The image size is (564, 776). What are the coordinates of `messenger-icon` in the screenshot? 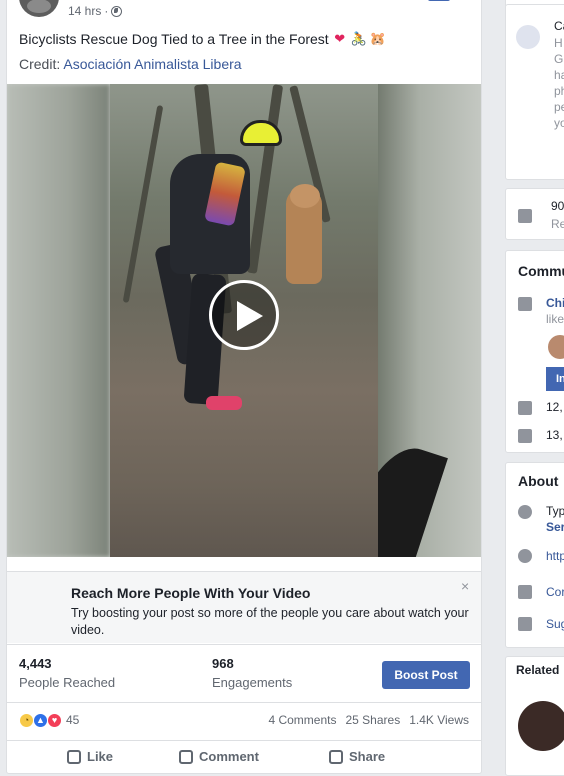 It's located at (525, 512).